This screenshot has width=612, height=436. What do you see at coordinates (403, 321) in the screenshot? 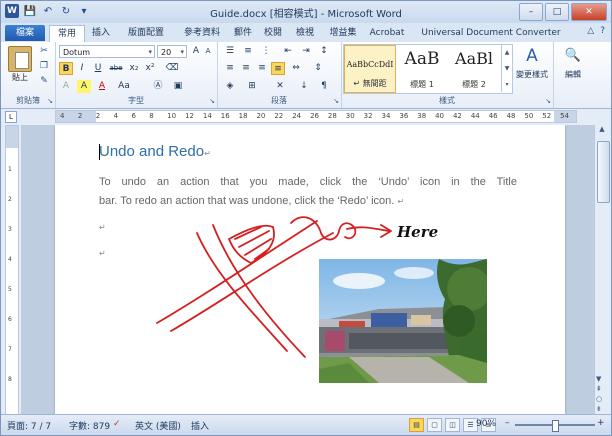
I see `building-photo` at bounding box center [403, 321].